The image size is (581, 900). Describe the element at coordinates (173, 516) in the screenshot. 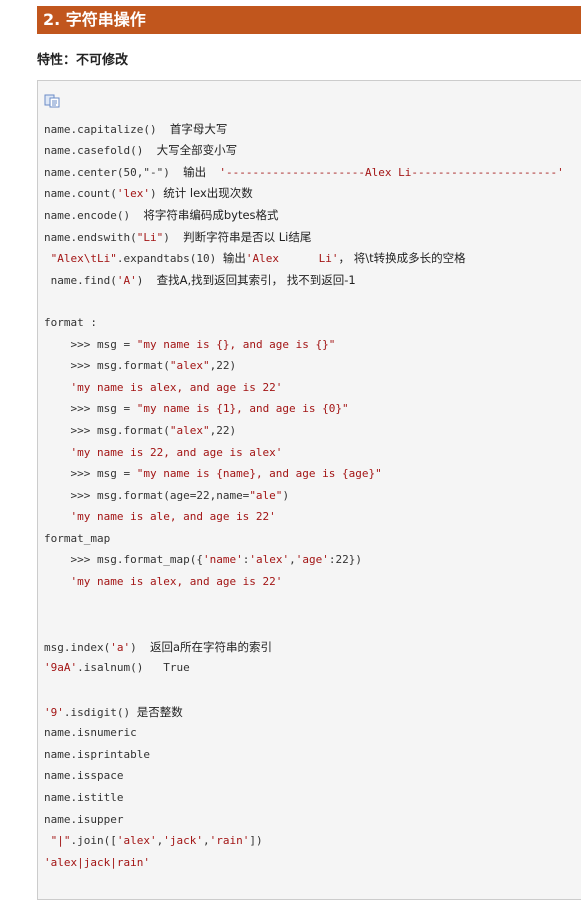

I see `code-line: 'my name is ale, and age is 22'` at that location.